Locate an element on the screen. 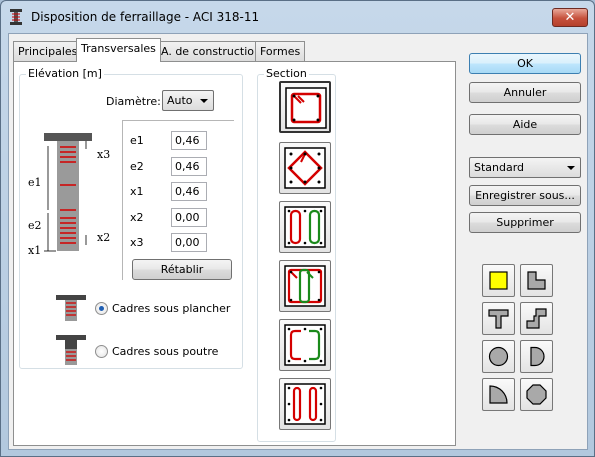 The image size is (595, 457). field-label-x1: x1 is located at coordinates (137, 191).